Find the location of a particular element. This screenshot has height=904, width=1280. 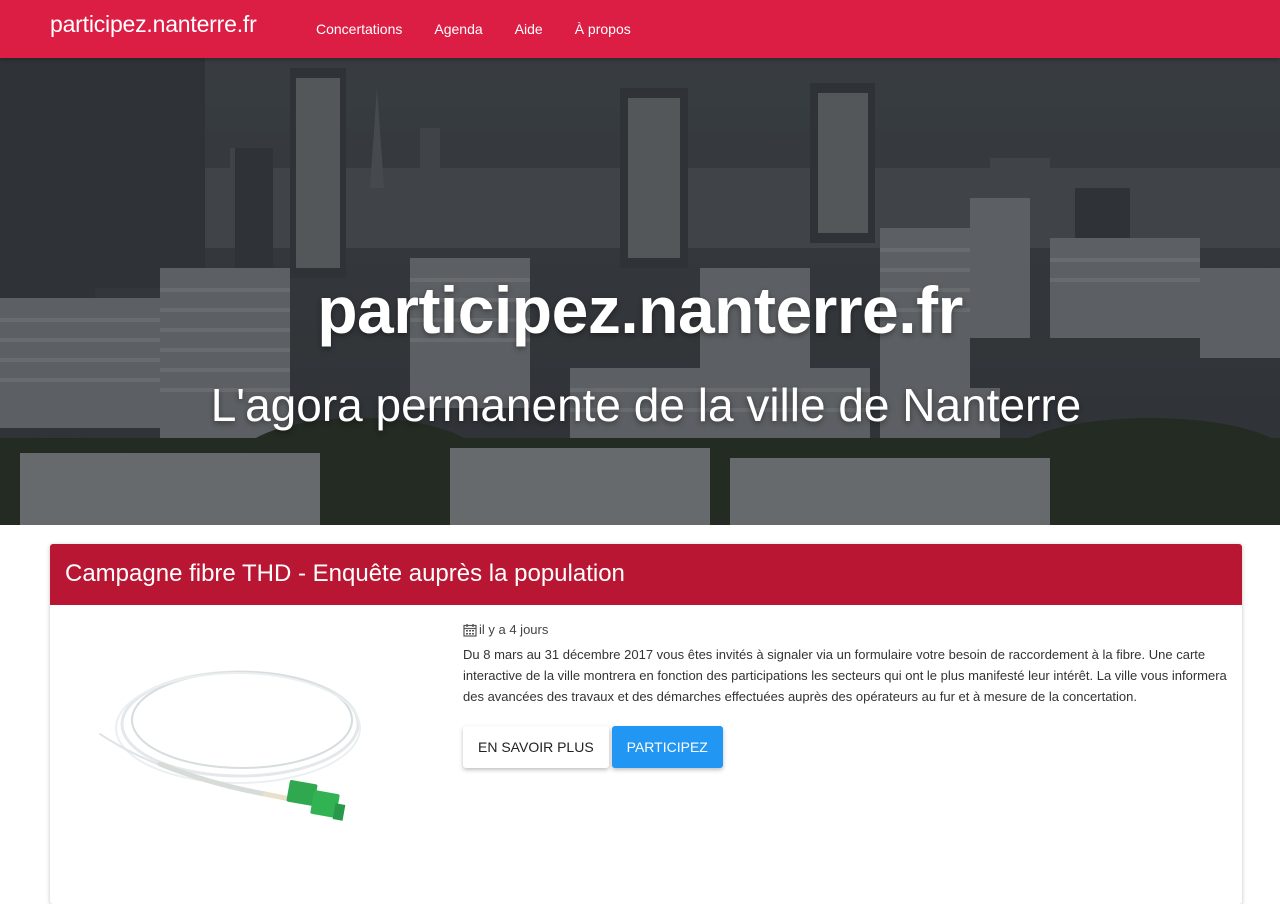

date-text: il y a 4 jours is located at coordinates (514, 629).